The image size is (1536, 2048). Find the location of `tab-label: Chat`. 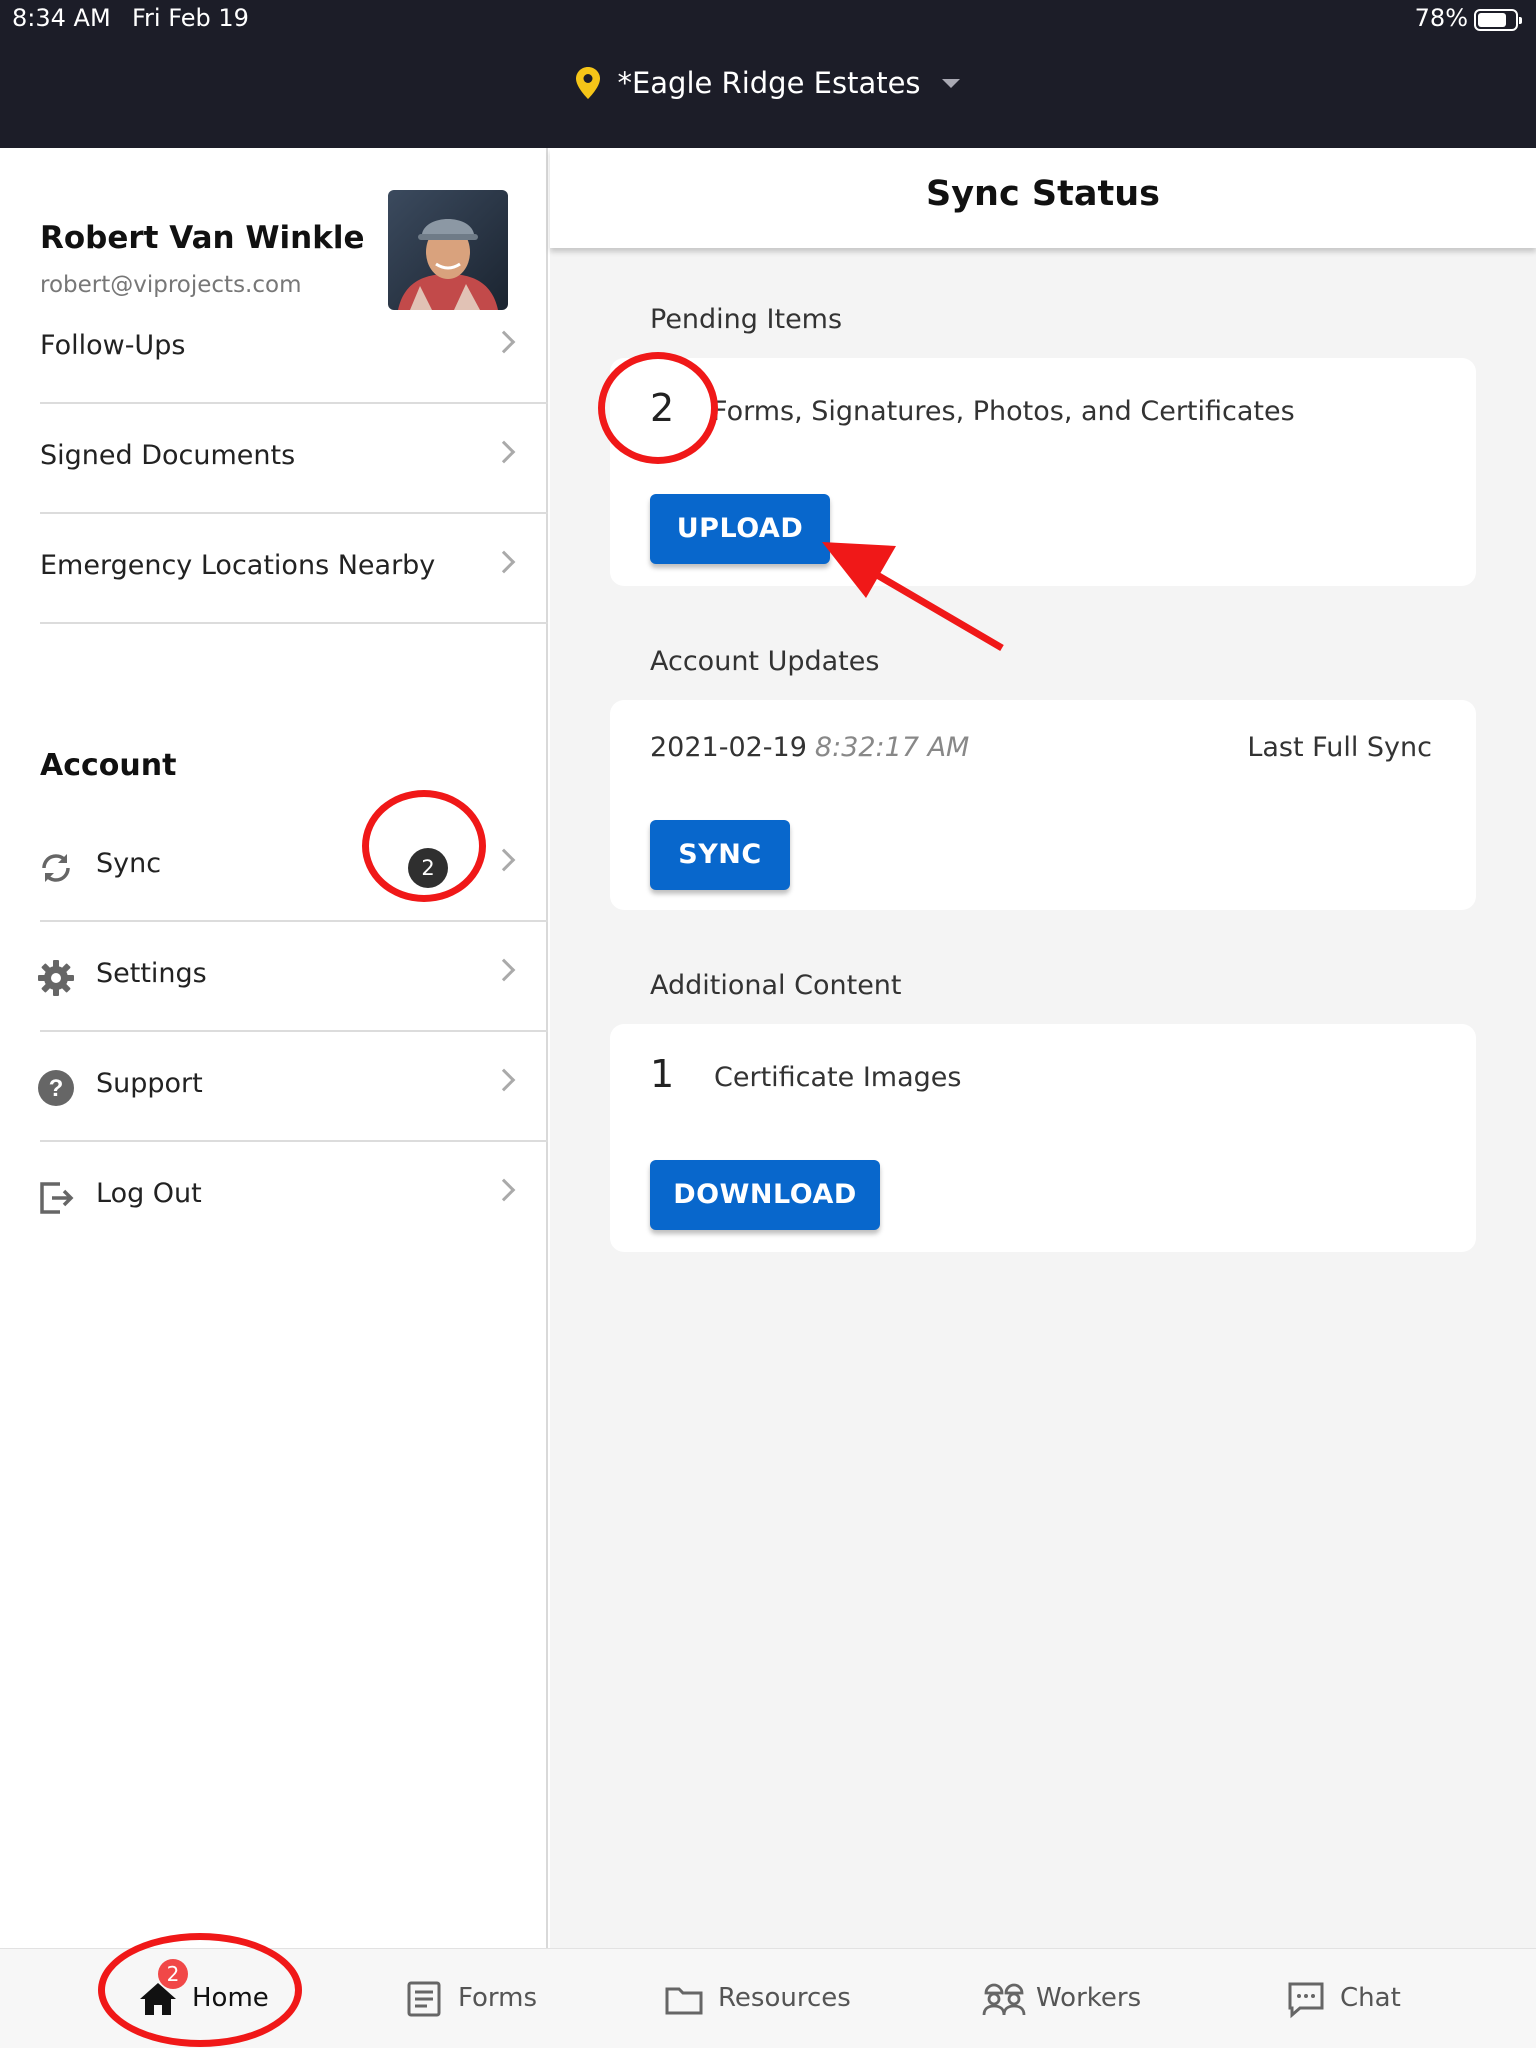

tab-label: Chat is located at coordinates (1370, 1998).